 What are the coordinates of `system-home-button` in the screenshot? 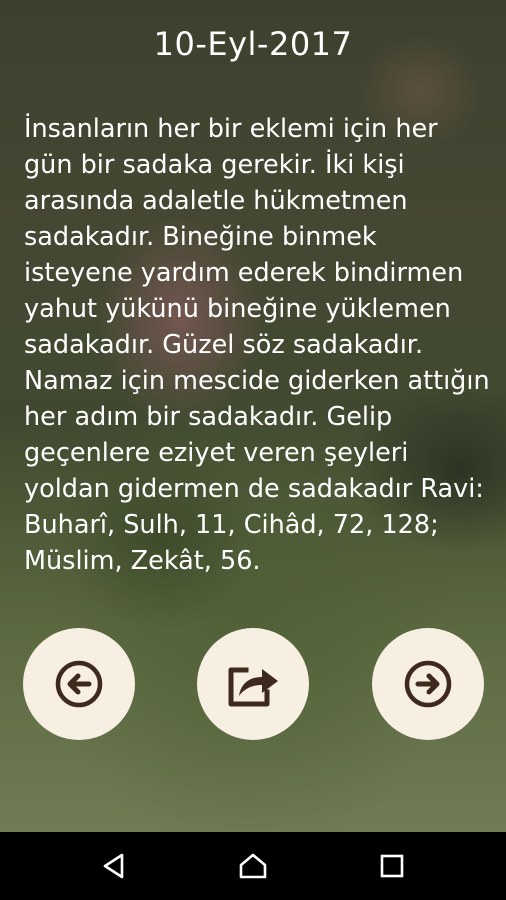 It's located at (253, 866).